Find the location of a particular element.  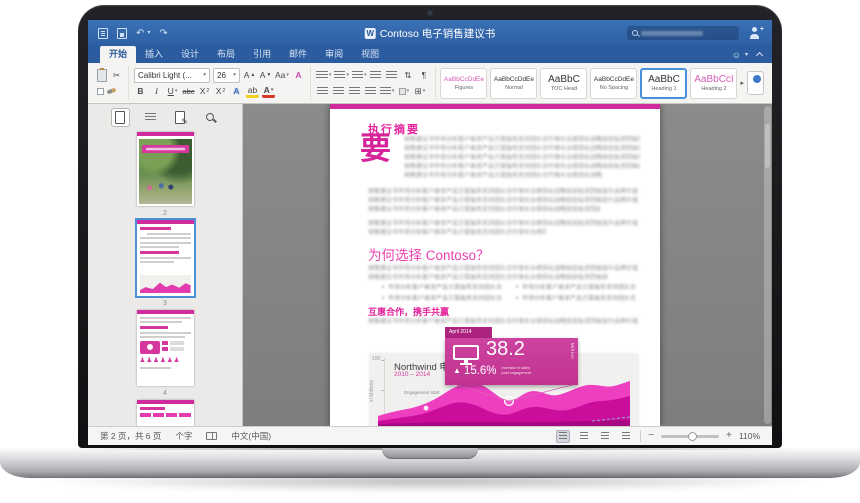

up-arrow-icon: ▲ is located at coordinates (457, 370).